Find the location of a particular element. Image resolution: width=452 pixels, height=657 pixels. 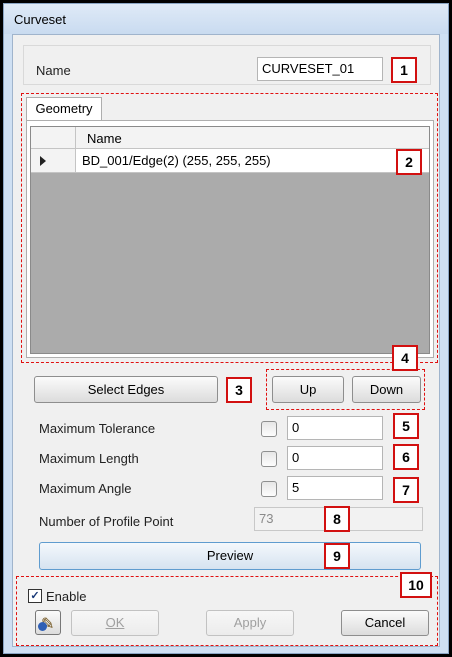

max-tolerance-checkbox is located at coordinates (269, 429).